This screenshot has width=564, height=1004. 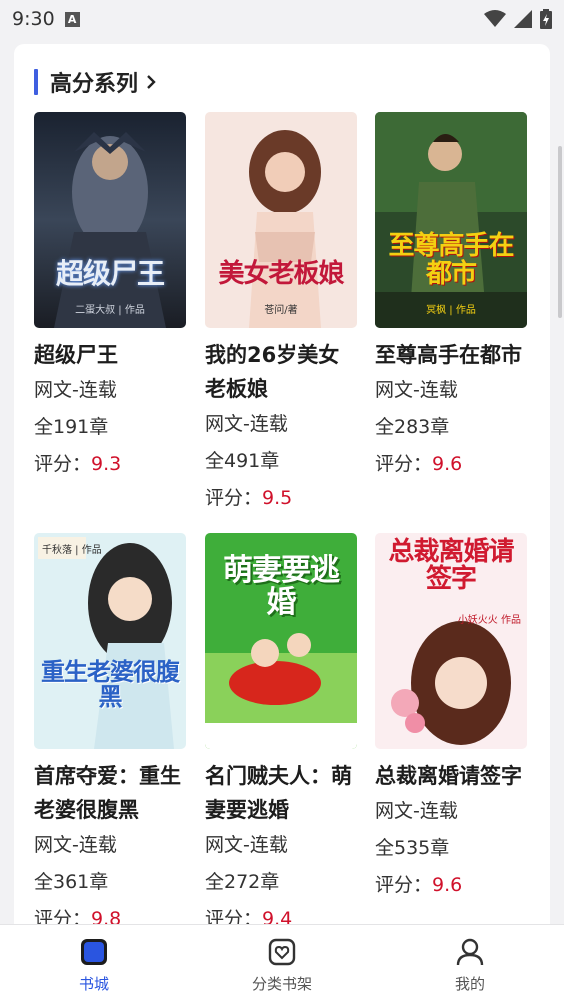 What do you see at coordinates (72, 19) in the screenshot?
I see `notification-icon: A` at bounding box center [72, 19].